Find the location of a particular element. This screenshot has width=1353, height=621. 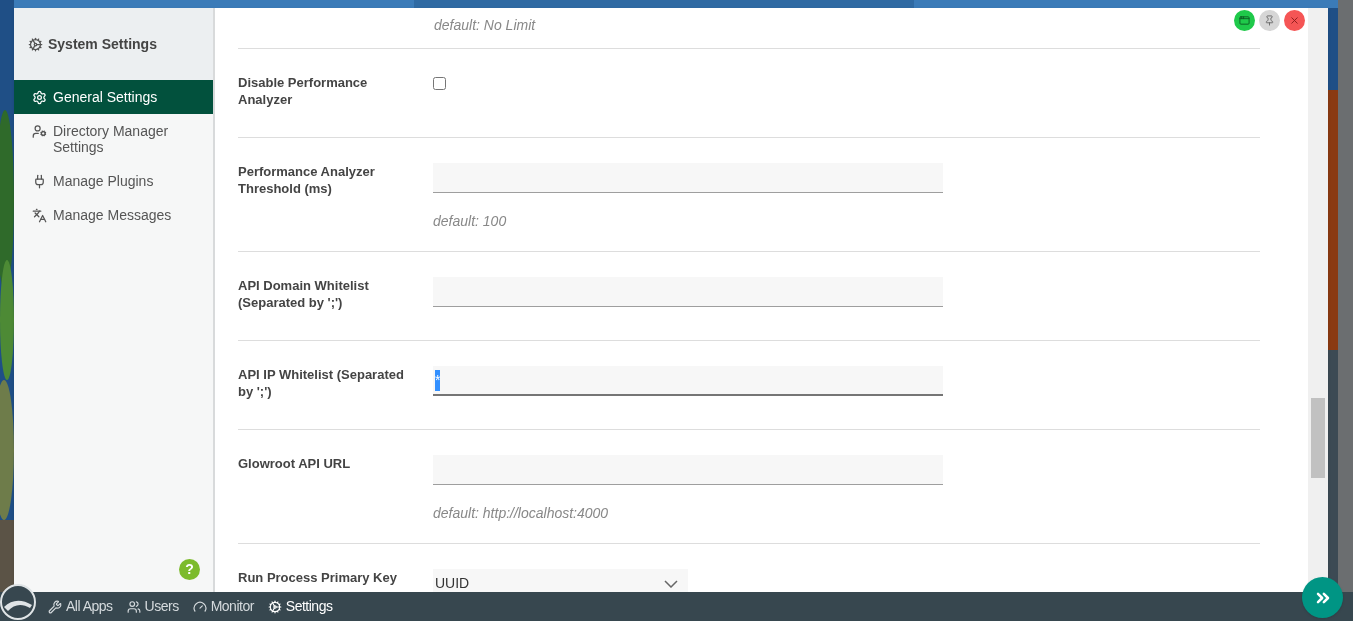

wrench-icon is located at coordinates (55, 606).